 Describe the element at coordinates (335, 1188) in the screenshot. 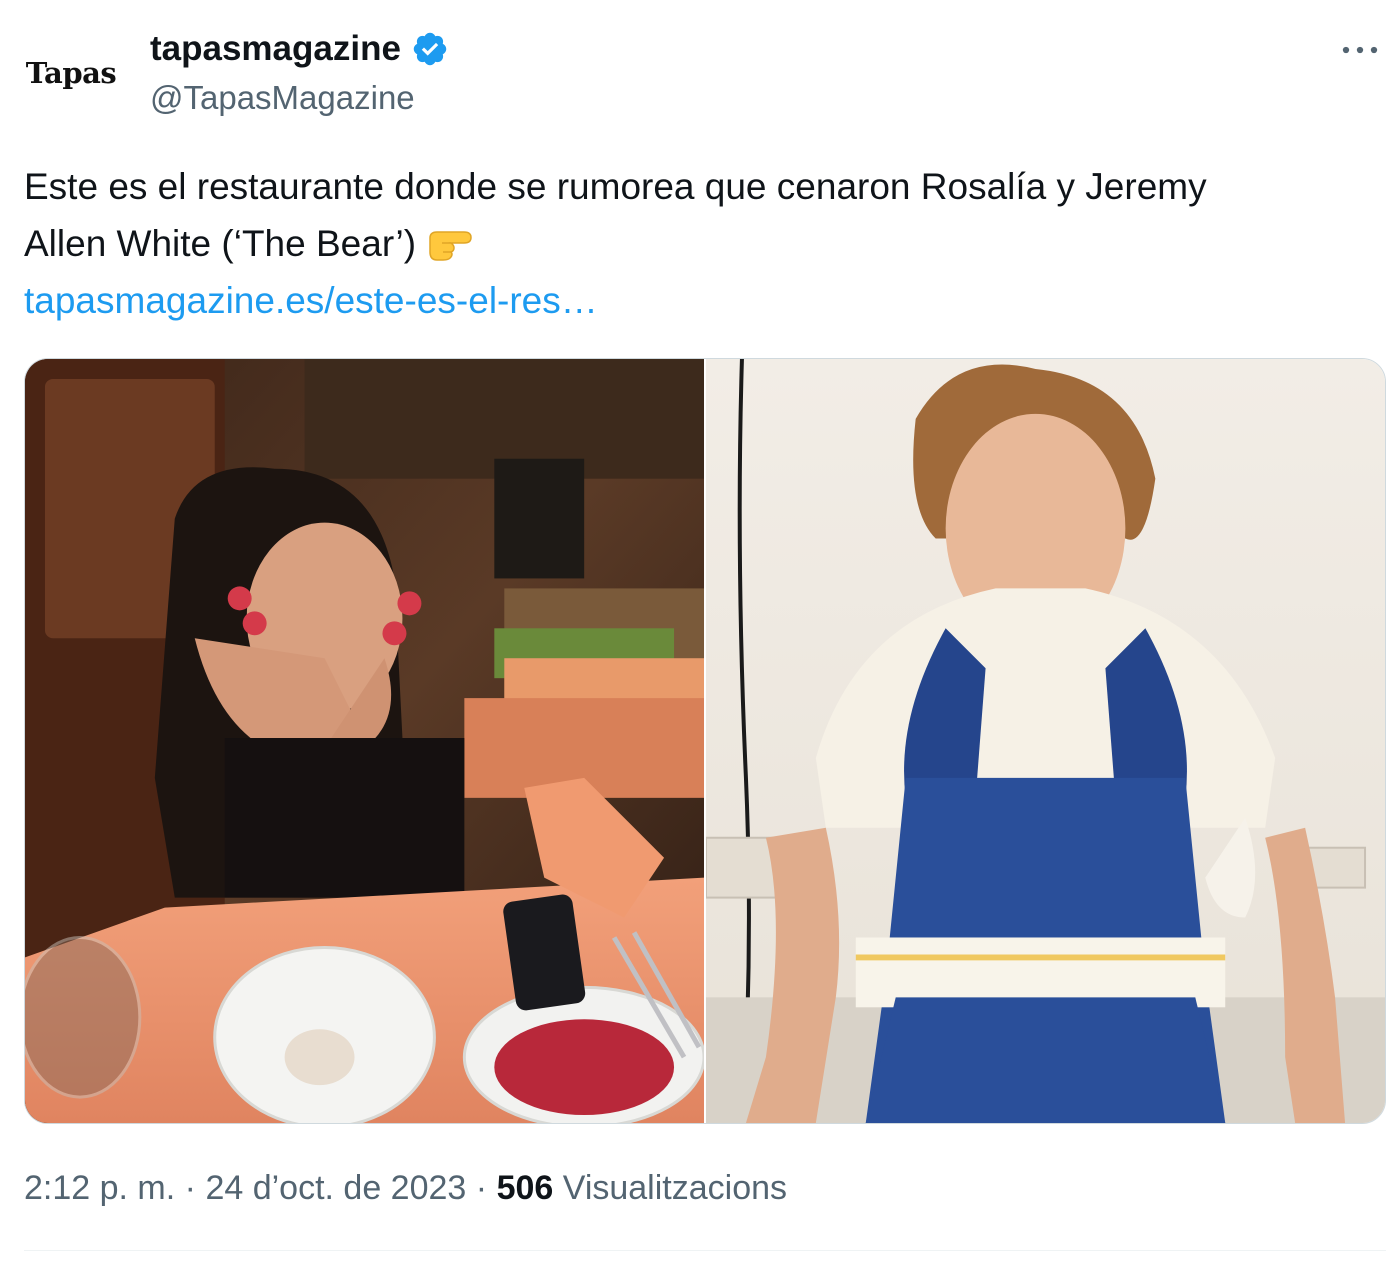

I see `tweet-date: 24 d’oct. de 2023` at that location.